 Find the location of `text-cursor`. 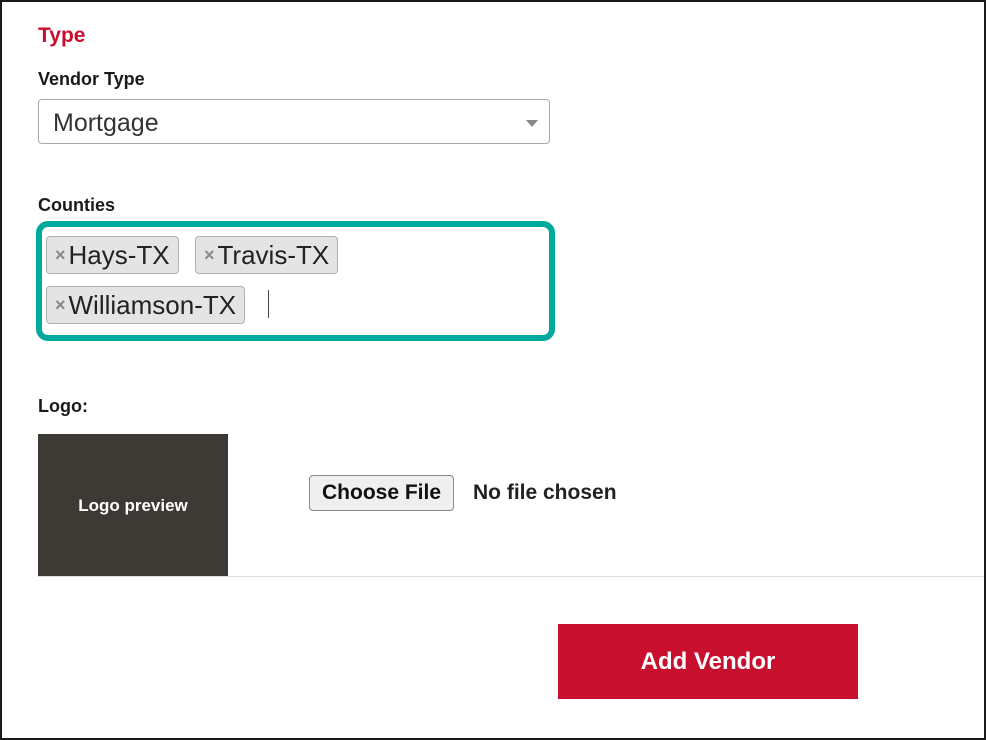

text-cursor is located at coordinates (268, 304).